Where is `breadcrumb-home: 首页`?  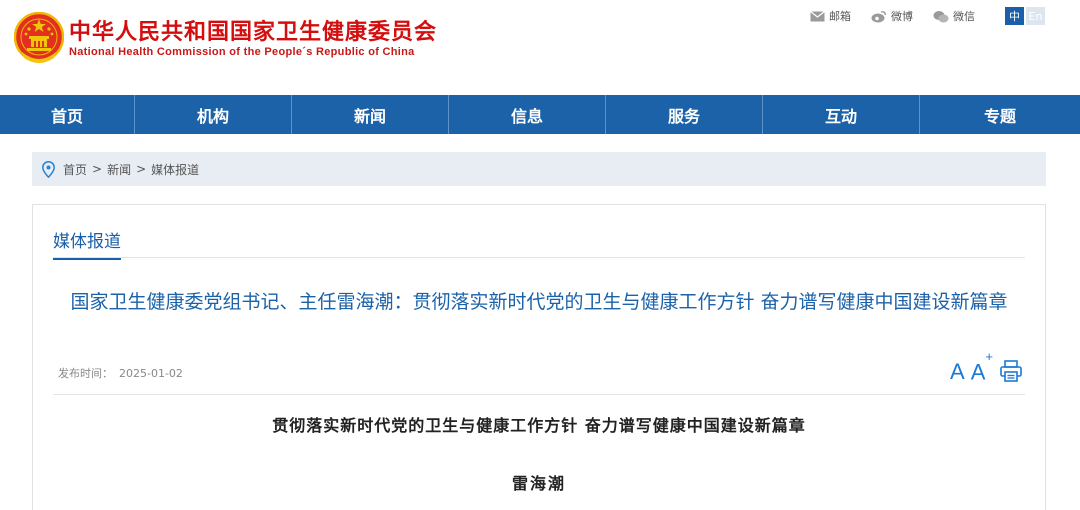
breadcrumb-home: 首页 is located at coordinates (75, 169).